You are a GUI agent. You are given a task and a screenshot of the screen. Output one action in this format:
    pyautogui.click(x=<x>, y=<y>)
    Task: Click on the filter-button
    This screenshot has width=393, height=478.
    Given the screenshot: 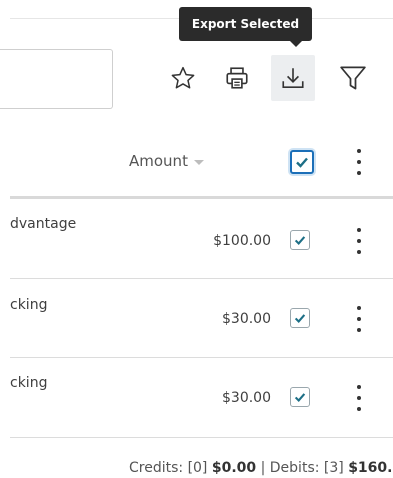 What is the action you would take?
    pyautogui.click(x=353, y=78)
    